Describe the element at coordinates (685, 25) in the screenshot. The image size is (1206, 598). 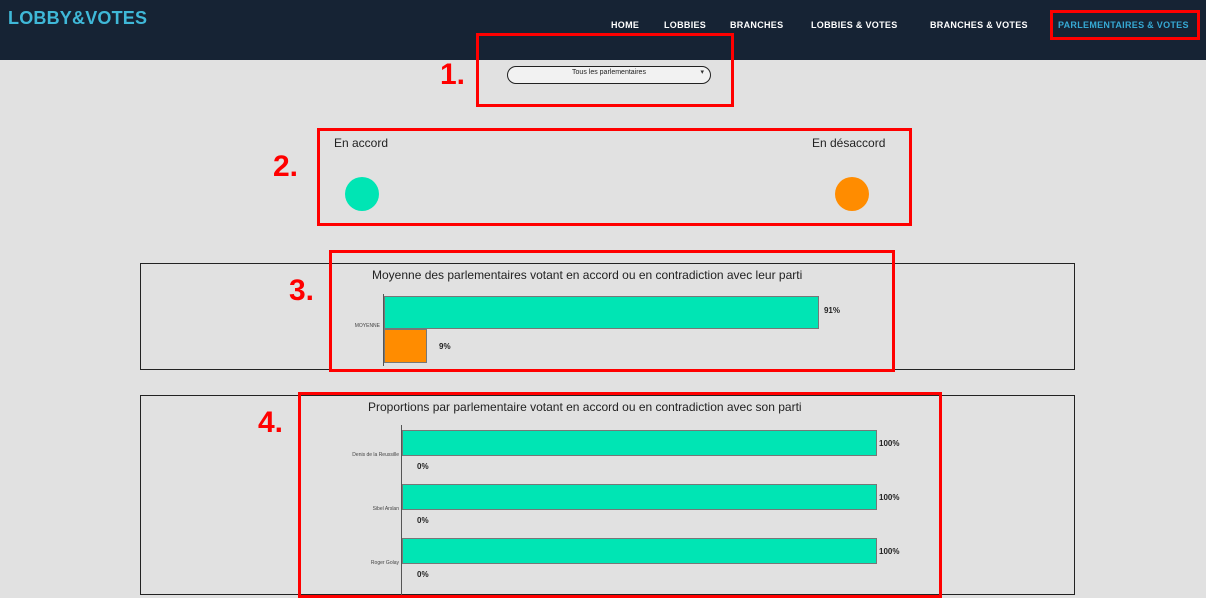
I see `nav-lobbies: LOBBIES` at that location.